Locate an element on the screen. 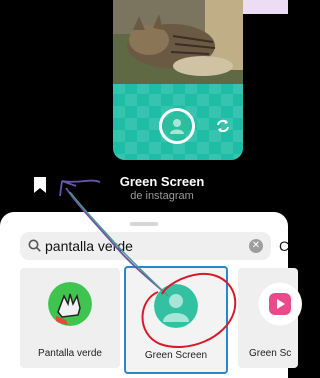 Image resolution: width=320 pixels, height=378 pixels. cat-photo is located at coordinates (178, 42).